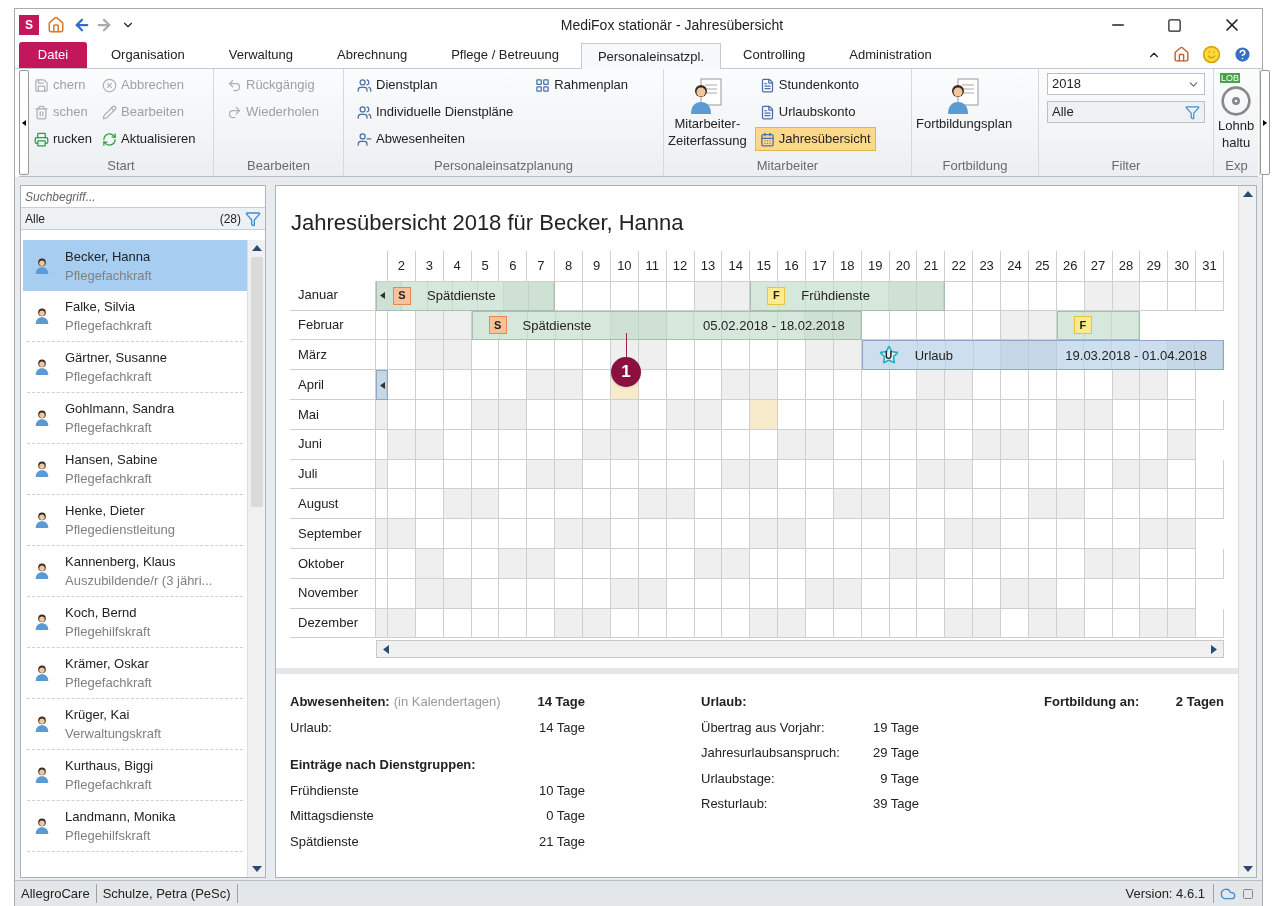 The width and height of the screenshot is (1275, 906). Describe the element at coordinates (624, 266) in the screenshot. I see `day-header: 10` at that location.